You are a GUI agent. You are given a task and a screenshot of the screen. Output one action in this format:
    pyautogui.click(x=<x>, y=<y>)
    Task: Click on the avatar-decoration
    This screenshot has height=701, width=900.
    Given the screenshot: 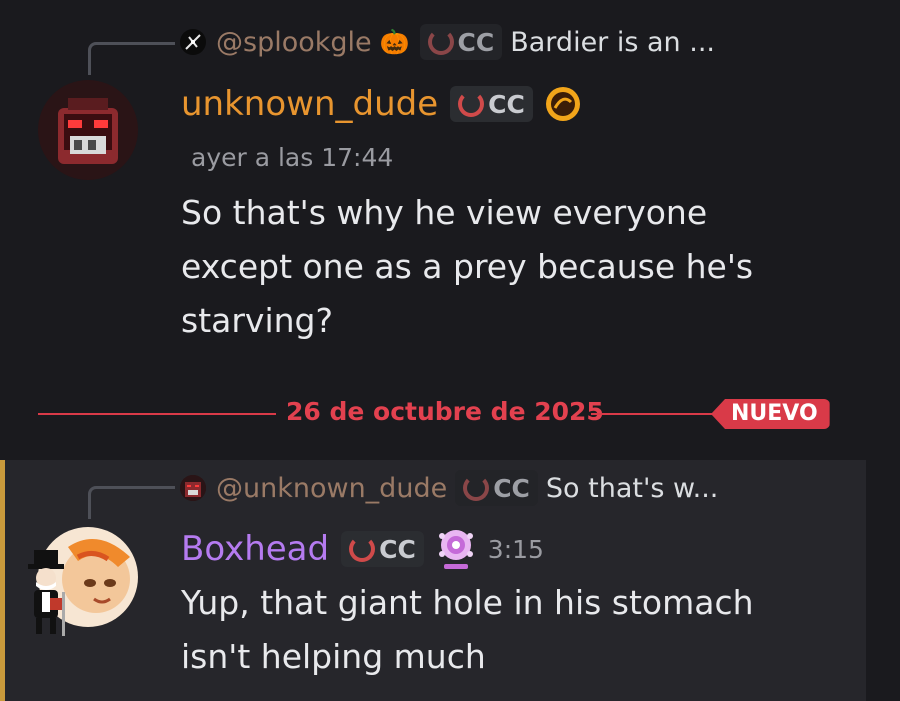 What is the action you would take?
    pyautogui.click(x=47, y=593)
    